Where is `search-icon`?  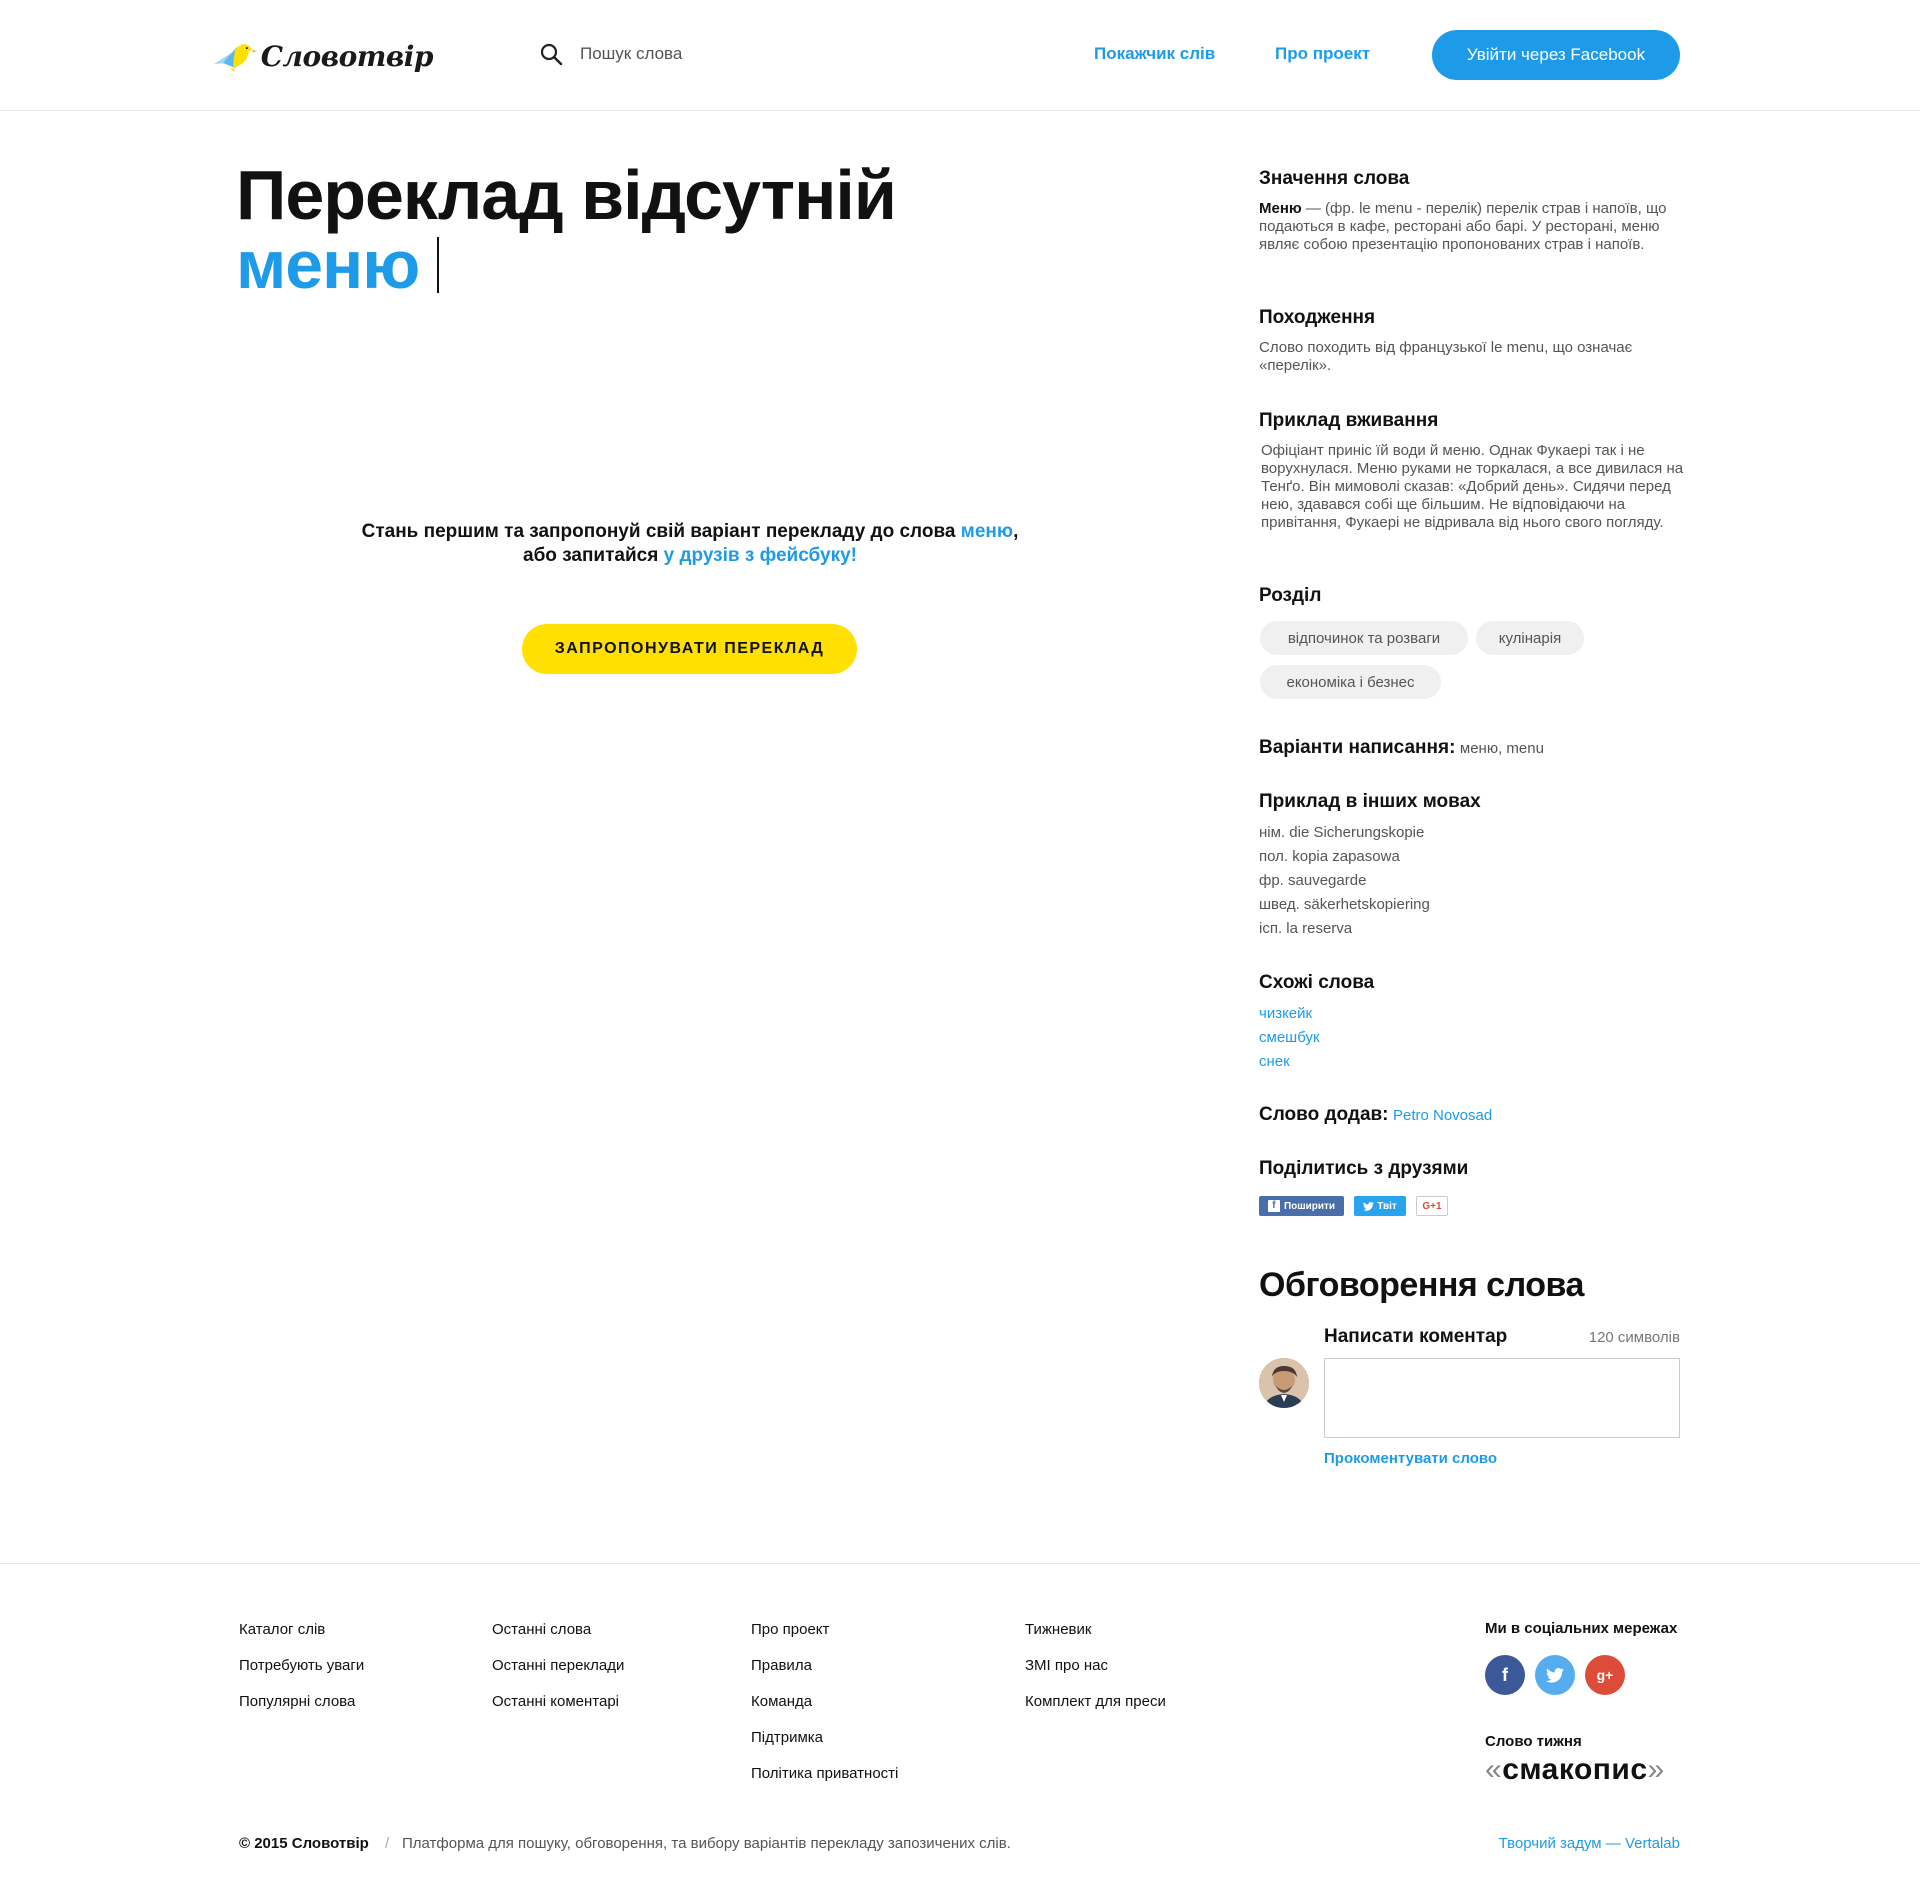 search-icon is located at coordinates (551, 54).